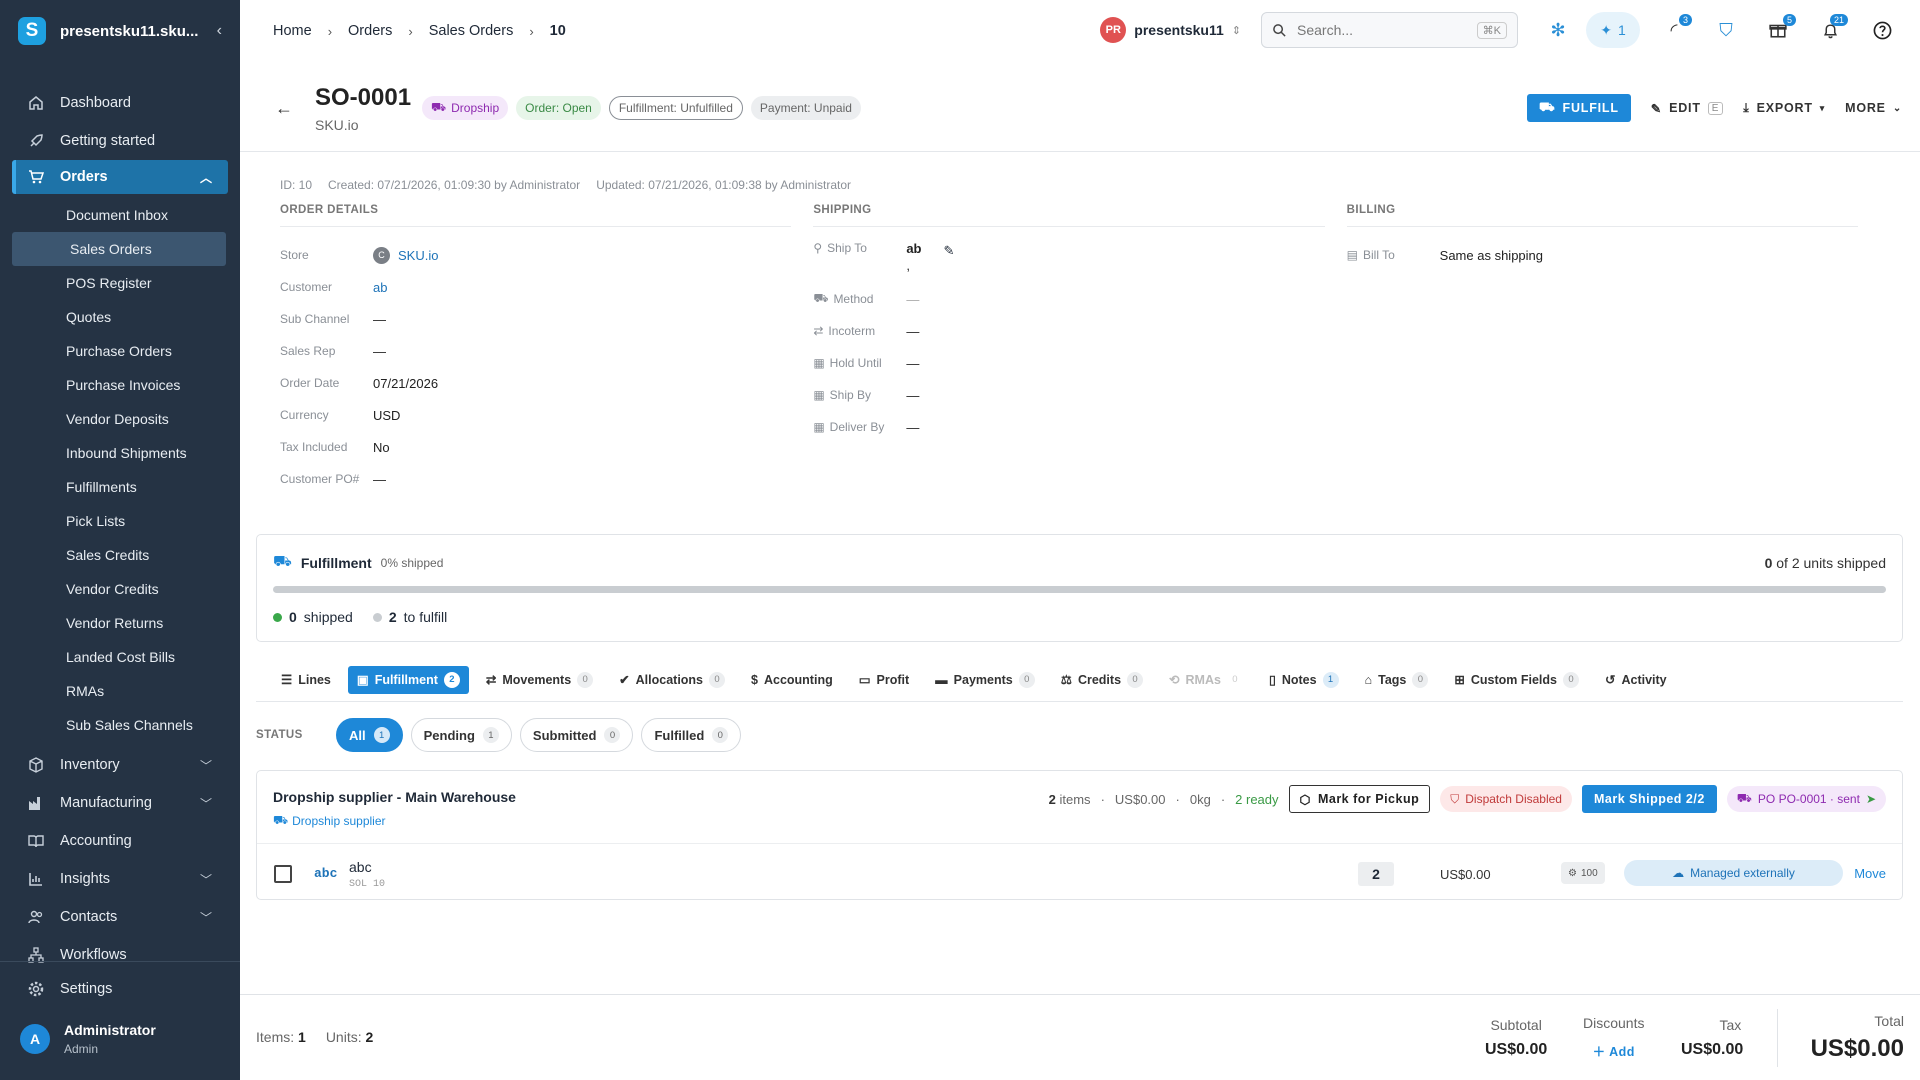  I want to click on fields-icon: ⊞, so click(1459, 680).